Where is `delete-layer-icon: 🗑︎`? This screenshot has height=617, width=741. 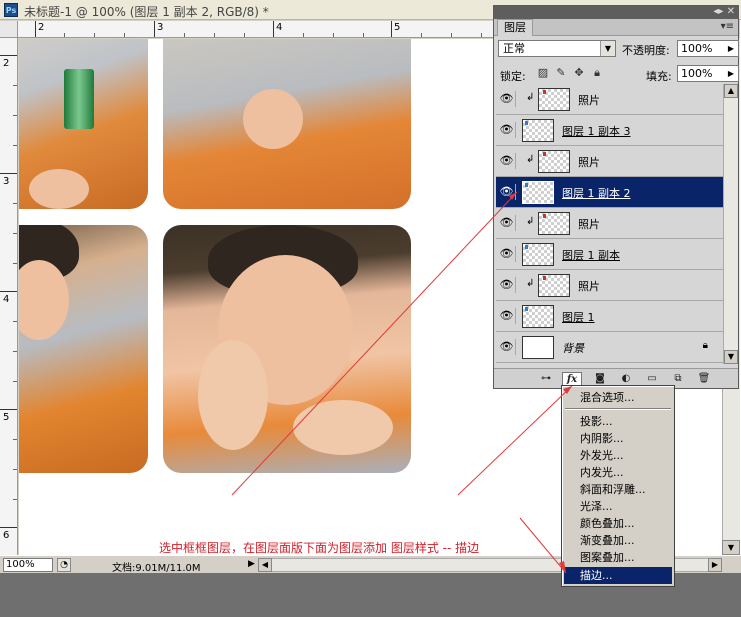
delete-layer-icon: 🗑︎ is located at coordinates (704, 379).